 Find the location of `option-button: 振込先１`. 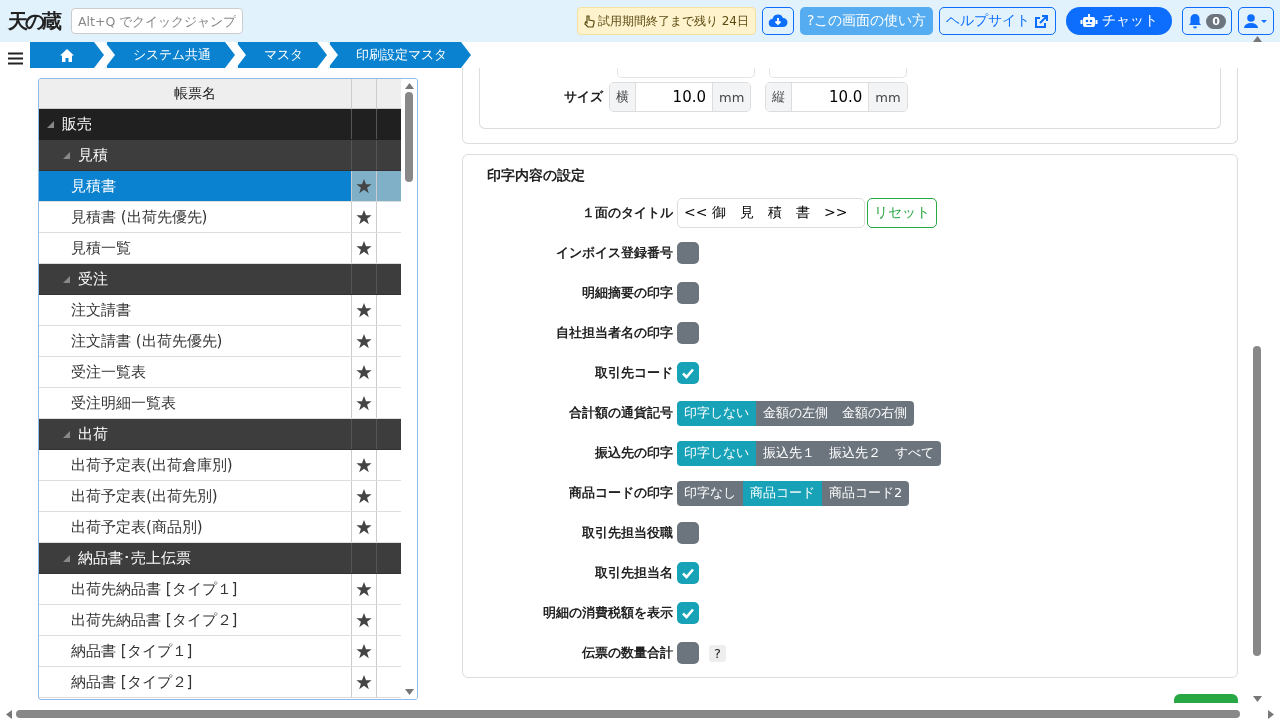

option-button: 振込先１ is located at coordinates (789, 453).